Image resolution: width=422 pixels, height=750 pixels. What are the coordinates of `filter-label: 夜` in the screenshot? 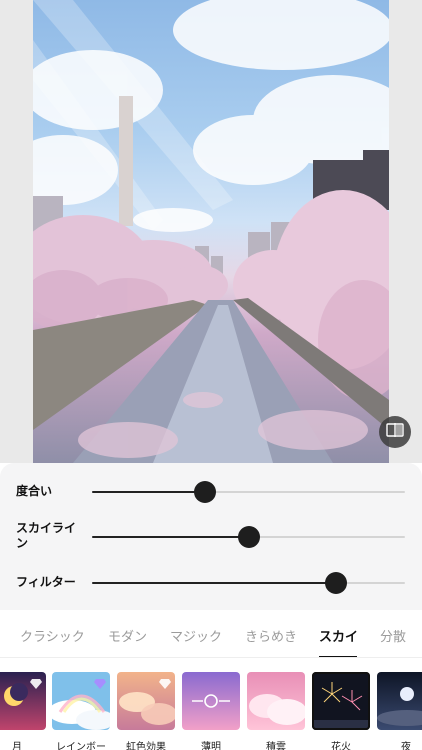 It's located at (406, 746).